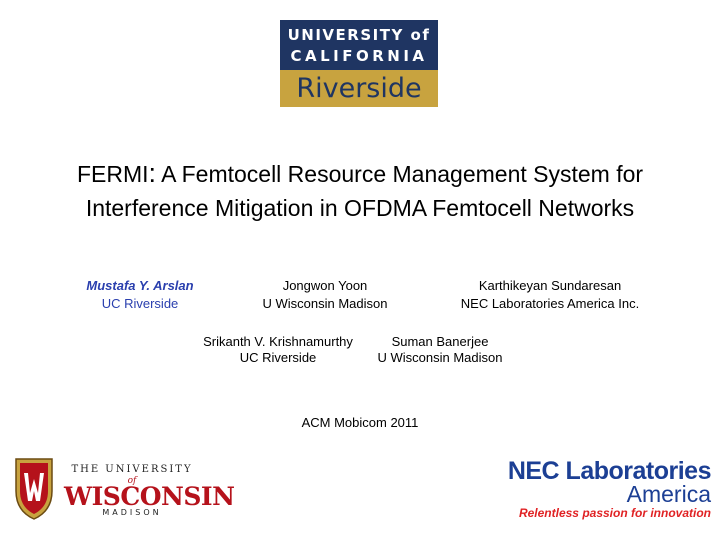  What do you see at coordinates (550, 285) in the screenshot?
I see `author-name-3: Karthikeyan Sundaresan` at bounding box center [550, 285].